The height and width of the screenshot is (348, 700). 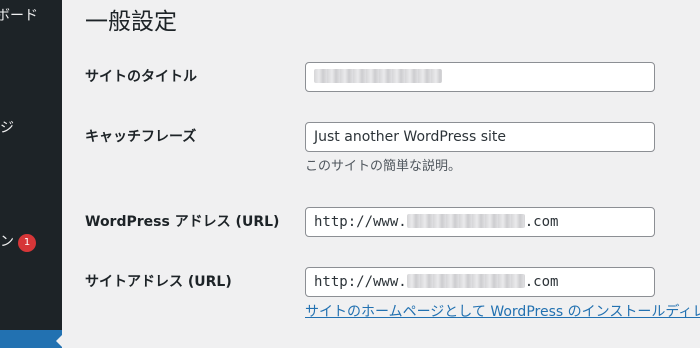 What do you see at coordinates (60, 340) in the screenshot?
I see `current-menu-arrow-icon` at bounding box center [60, 340].